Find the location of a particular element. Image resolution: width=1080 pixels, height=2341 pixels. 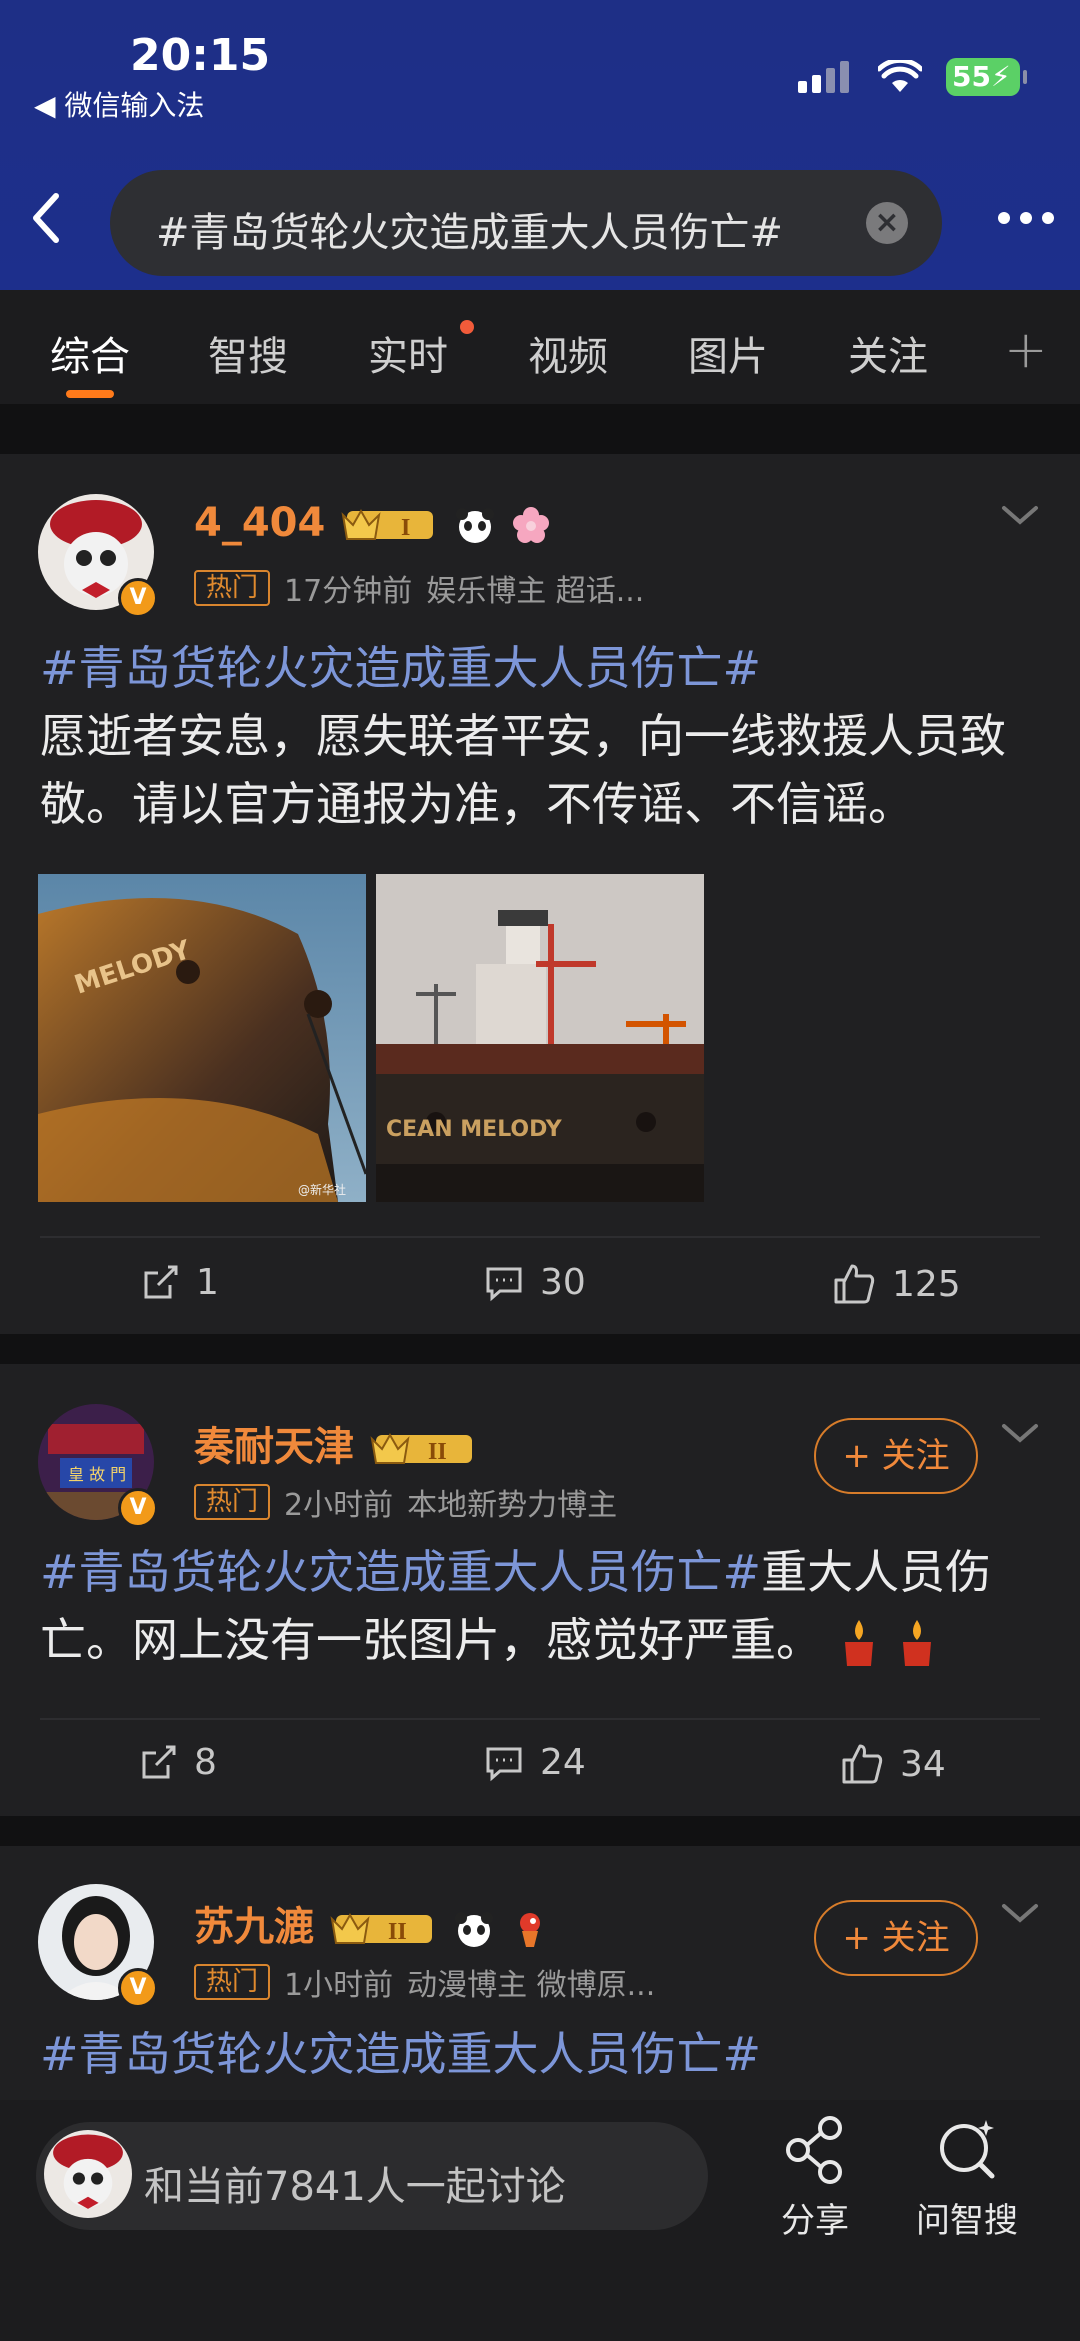

search-input: #青岛货轮火灾造成重大人员伤亡# × is located at coordinates (526, 223).